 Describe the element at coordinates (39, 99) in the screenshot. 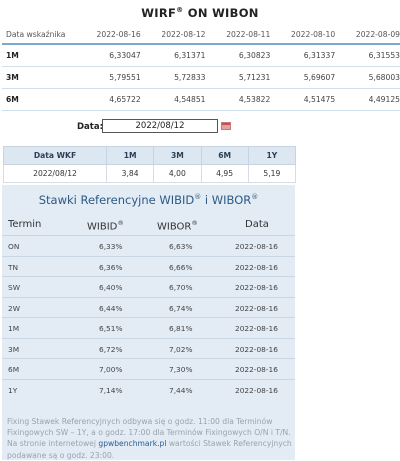

I see `wirf-row-label: 6M` at that location.